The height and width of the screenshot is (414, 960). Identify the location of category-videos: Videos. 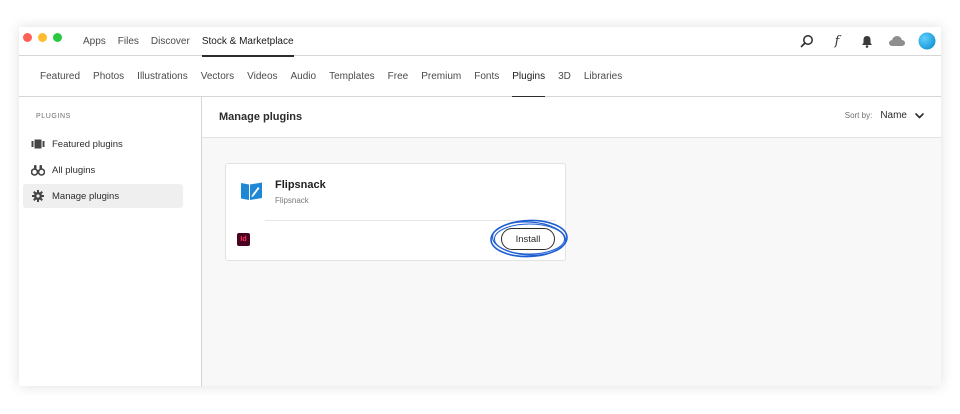
(262, 76).